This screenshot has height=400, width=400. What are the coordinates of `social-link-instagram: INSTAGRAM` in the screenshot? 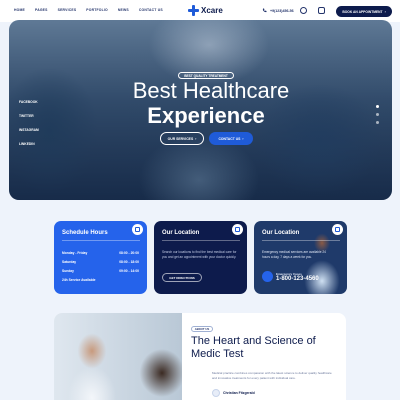 It's located at (29, 130).